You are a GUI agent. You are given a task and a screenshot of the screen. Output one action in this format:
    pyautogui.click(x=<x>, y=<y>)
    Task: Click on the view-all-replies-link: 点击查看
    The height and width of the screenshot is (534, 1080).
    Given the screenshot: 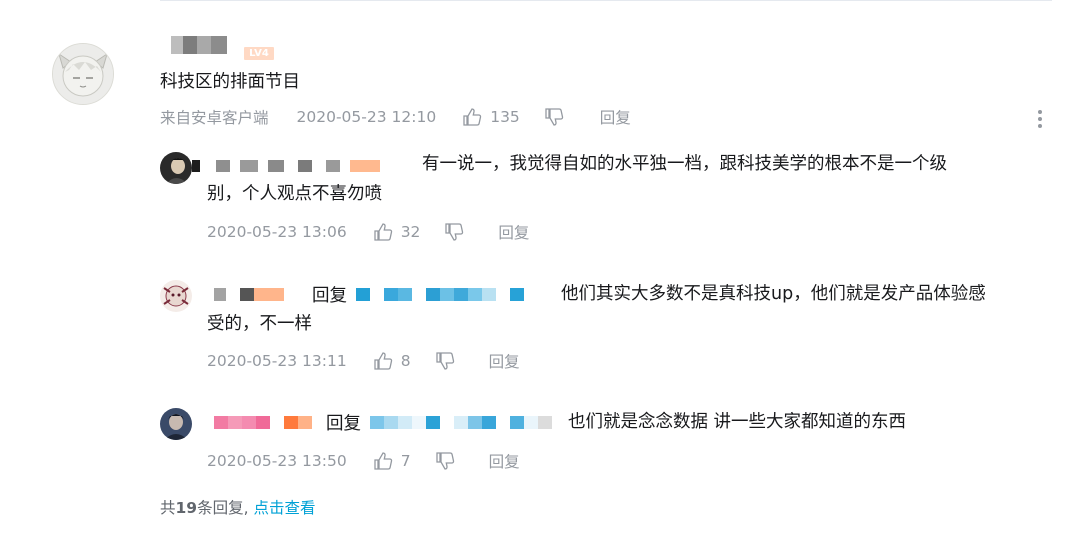 What is the action you would take?
    pyautogui.click(x=284, y=508)
    